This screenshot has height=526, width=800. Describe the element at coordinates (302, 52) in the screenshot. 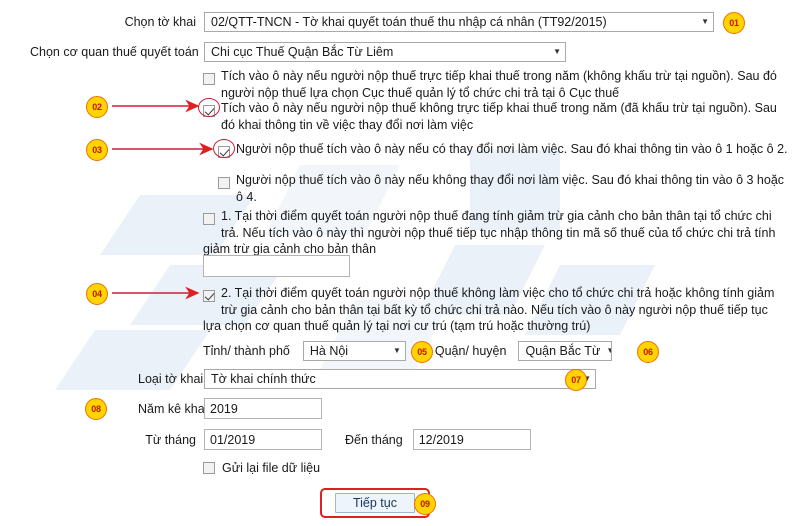

I see `tax-office-select-value: Chi cục Thuế Quận Bắc Từ Liêm` at that location.